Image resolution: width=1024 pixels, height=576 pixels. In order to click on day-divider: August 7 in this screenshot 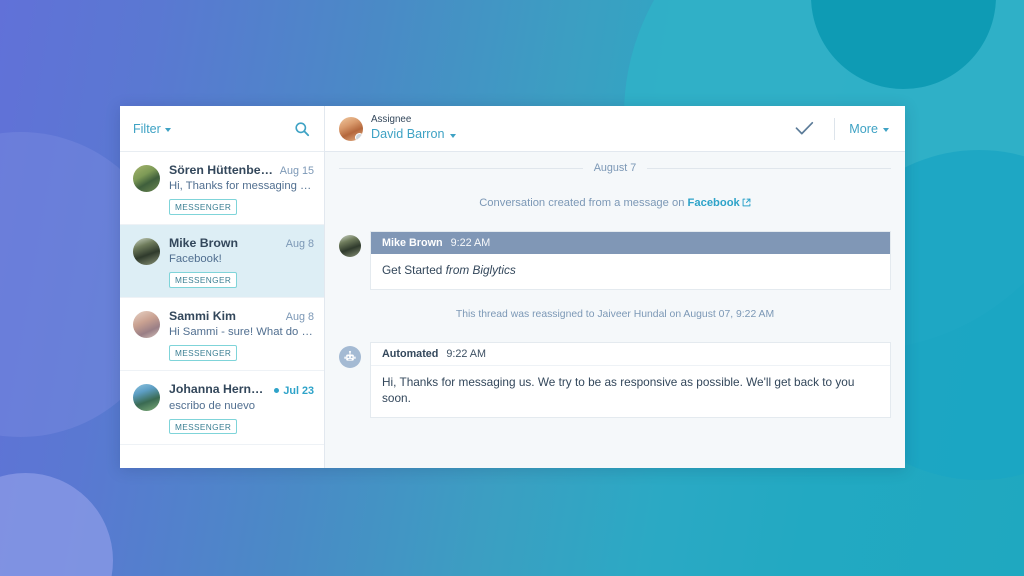, I will do `click(615, 168)`.